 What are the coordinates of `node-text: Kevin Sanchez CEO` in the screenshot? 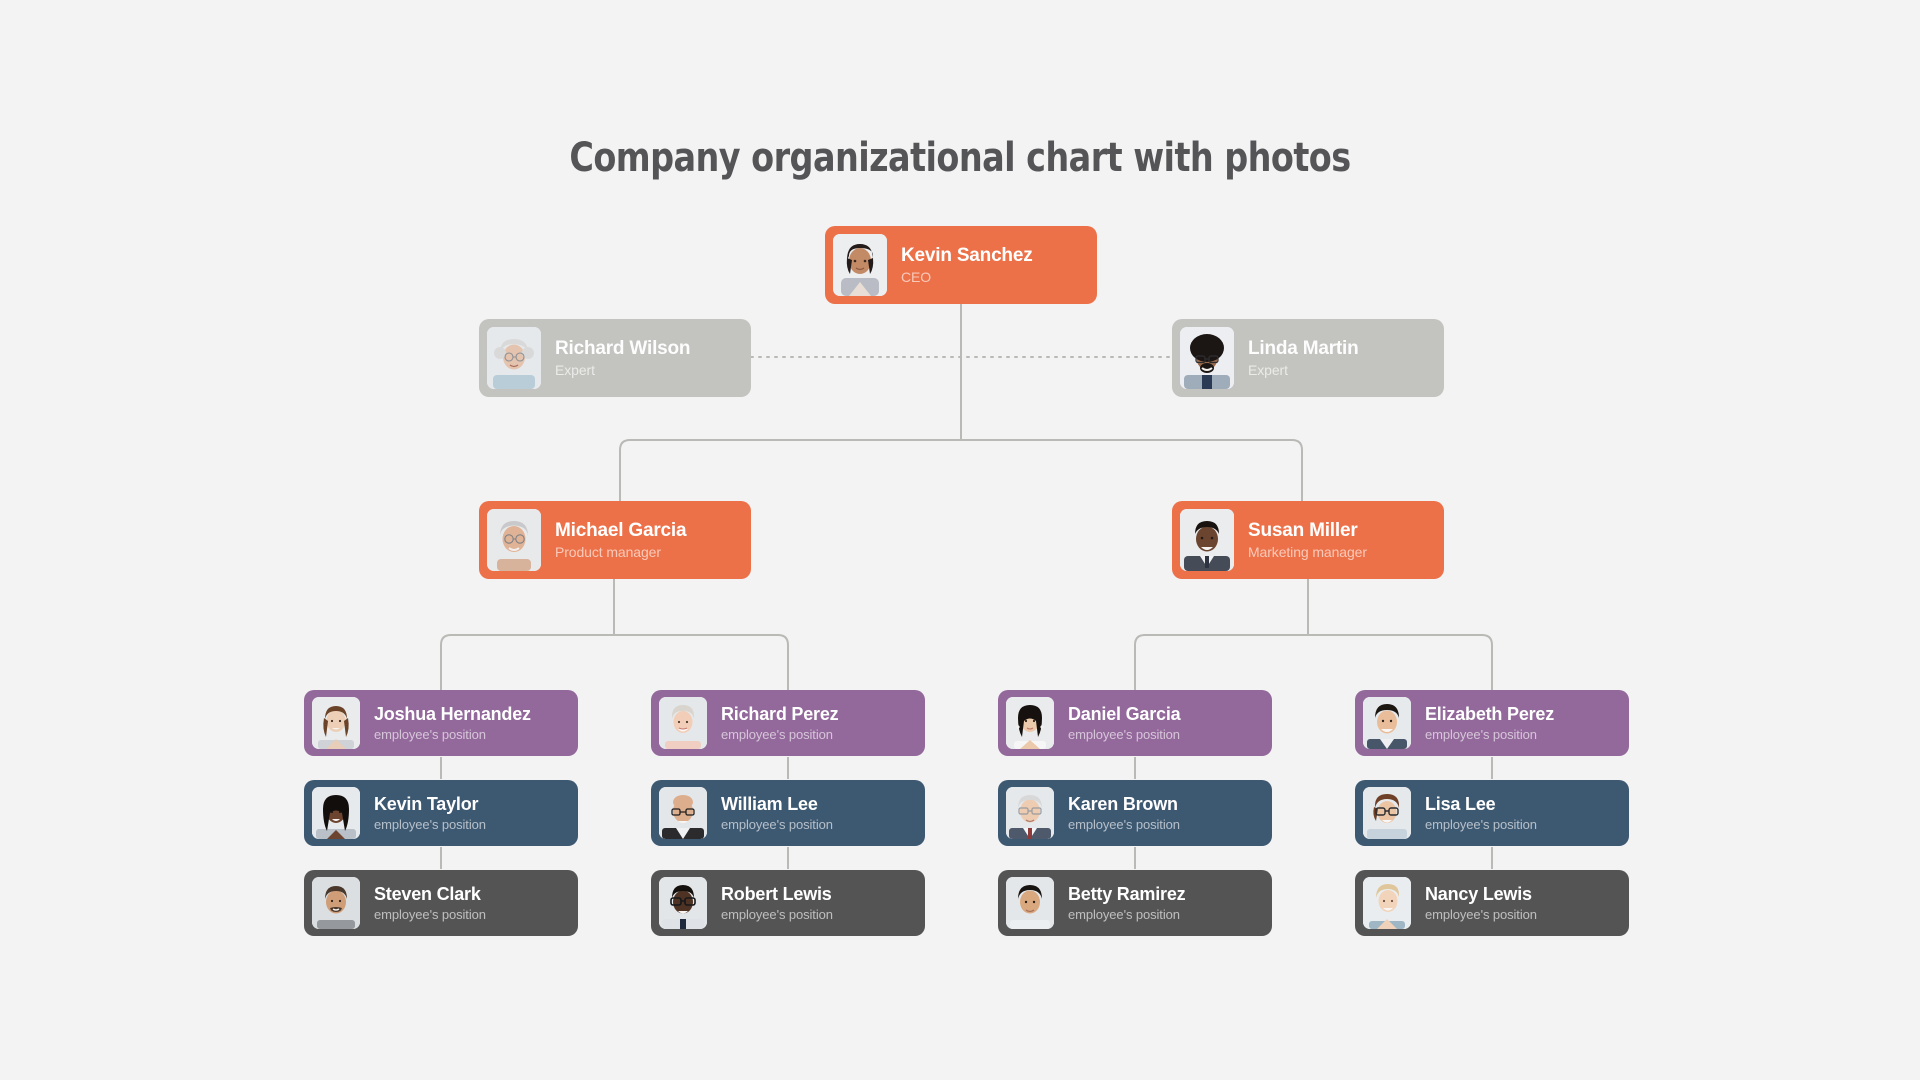 It's located at (967, 265).